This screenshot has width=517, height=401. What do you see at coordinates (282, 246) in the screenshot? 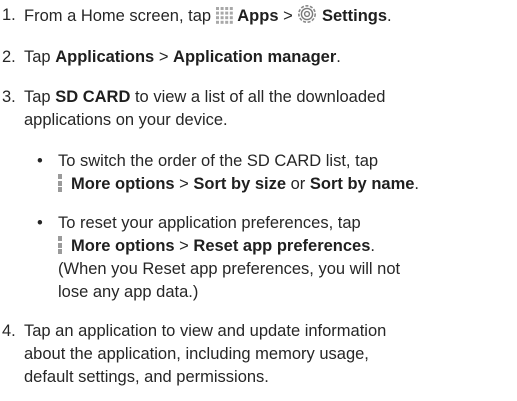
I see `reset-app-preferences-label: Reset app preferences` at bounding box center [282, 246].